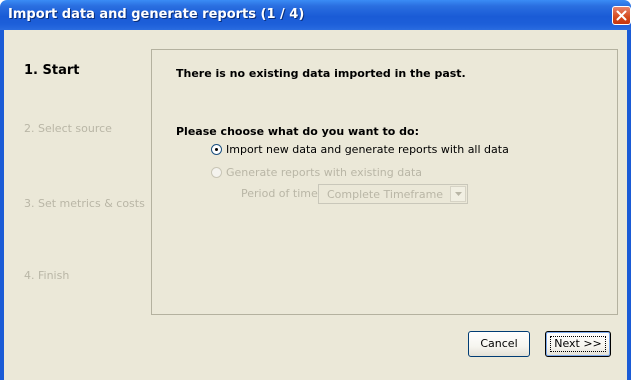 The height and width of the screenshot is (380, 631). Describe the element at coordinates (52, 70) in the screenshot. I see `step-start: 1. Start` at that location.